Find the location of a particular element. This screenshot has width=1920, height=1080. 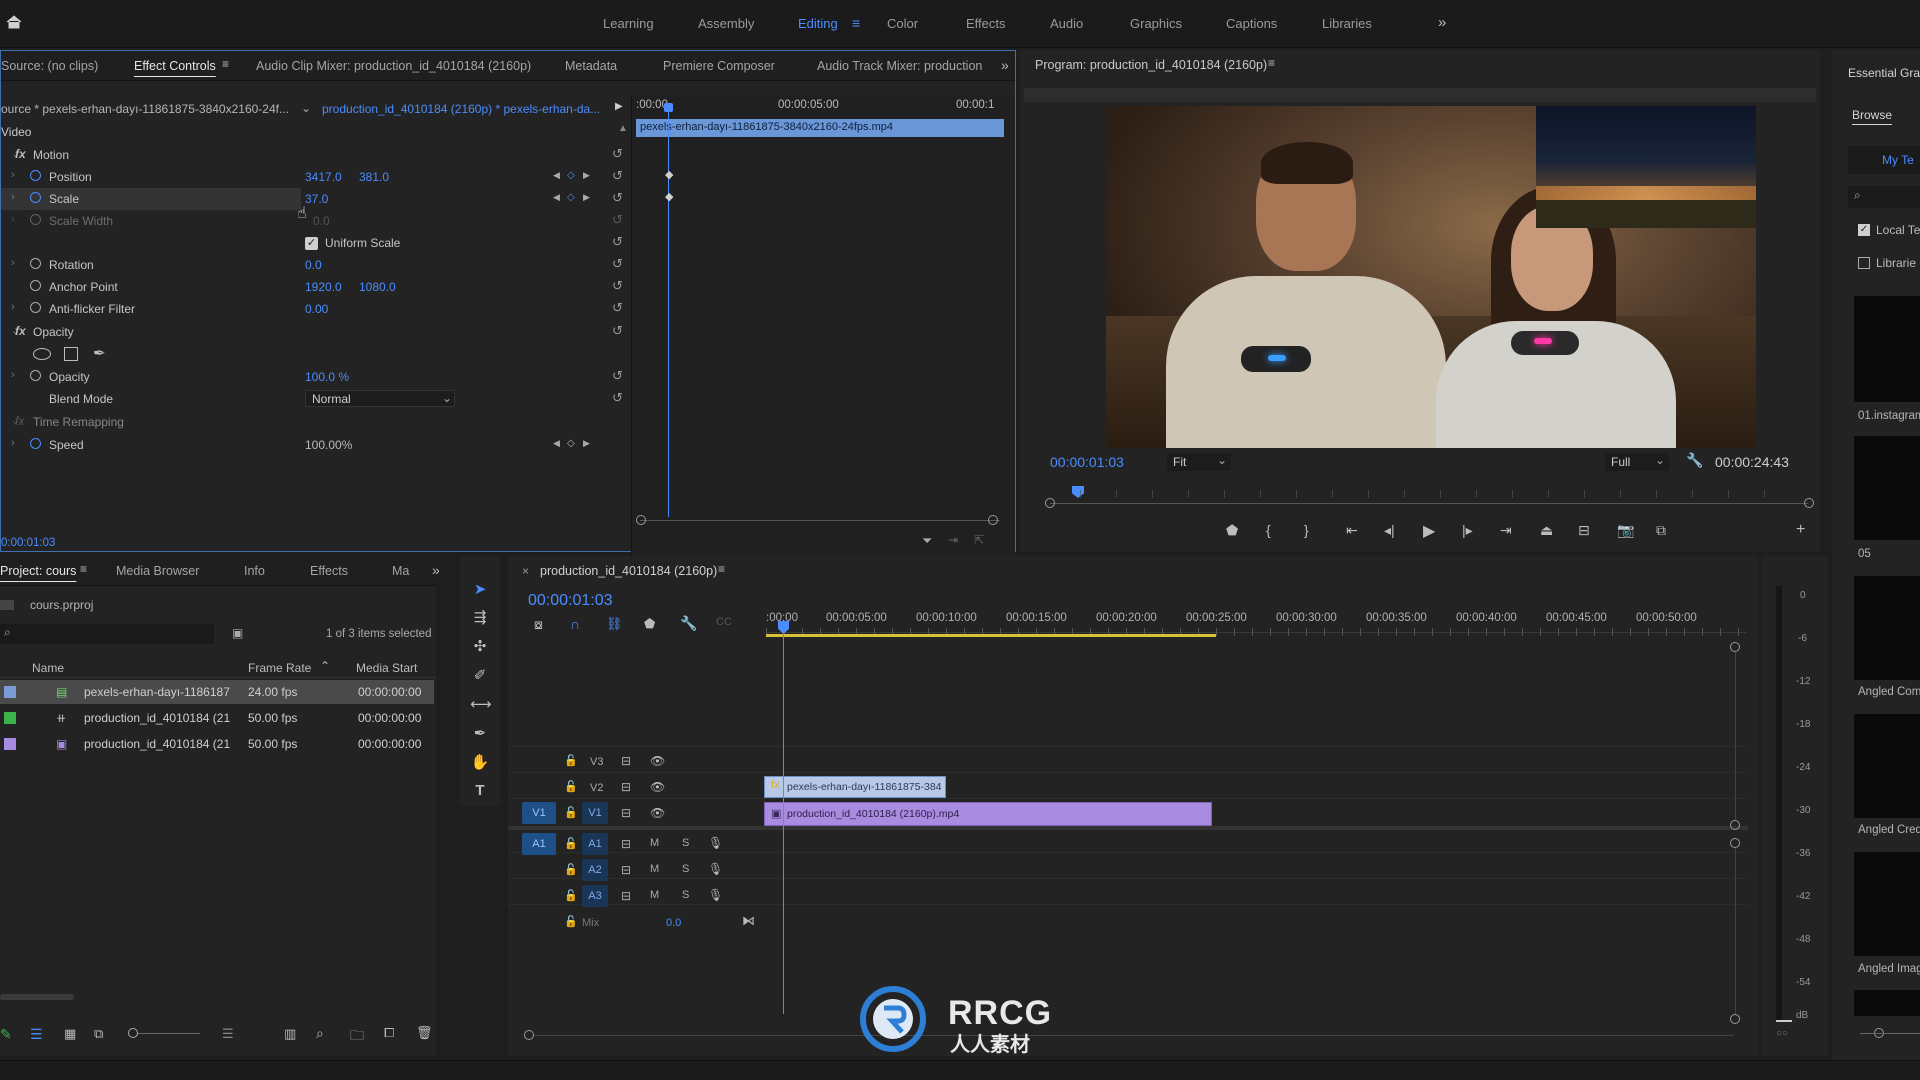

track-target-a1: A1 is located at coordinates (595, 844).